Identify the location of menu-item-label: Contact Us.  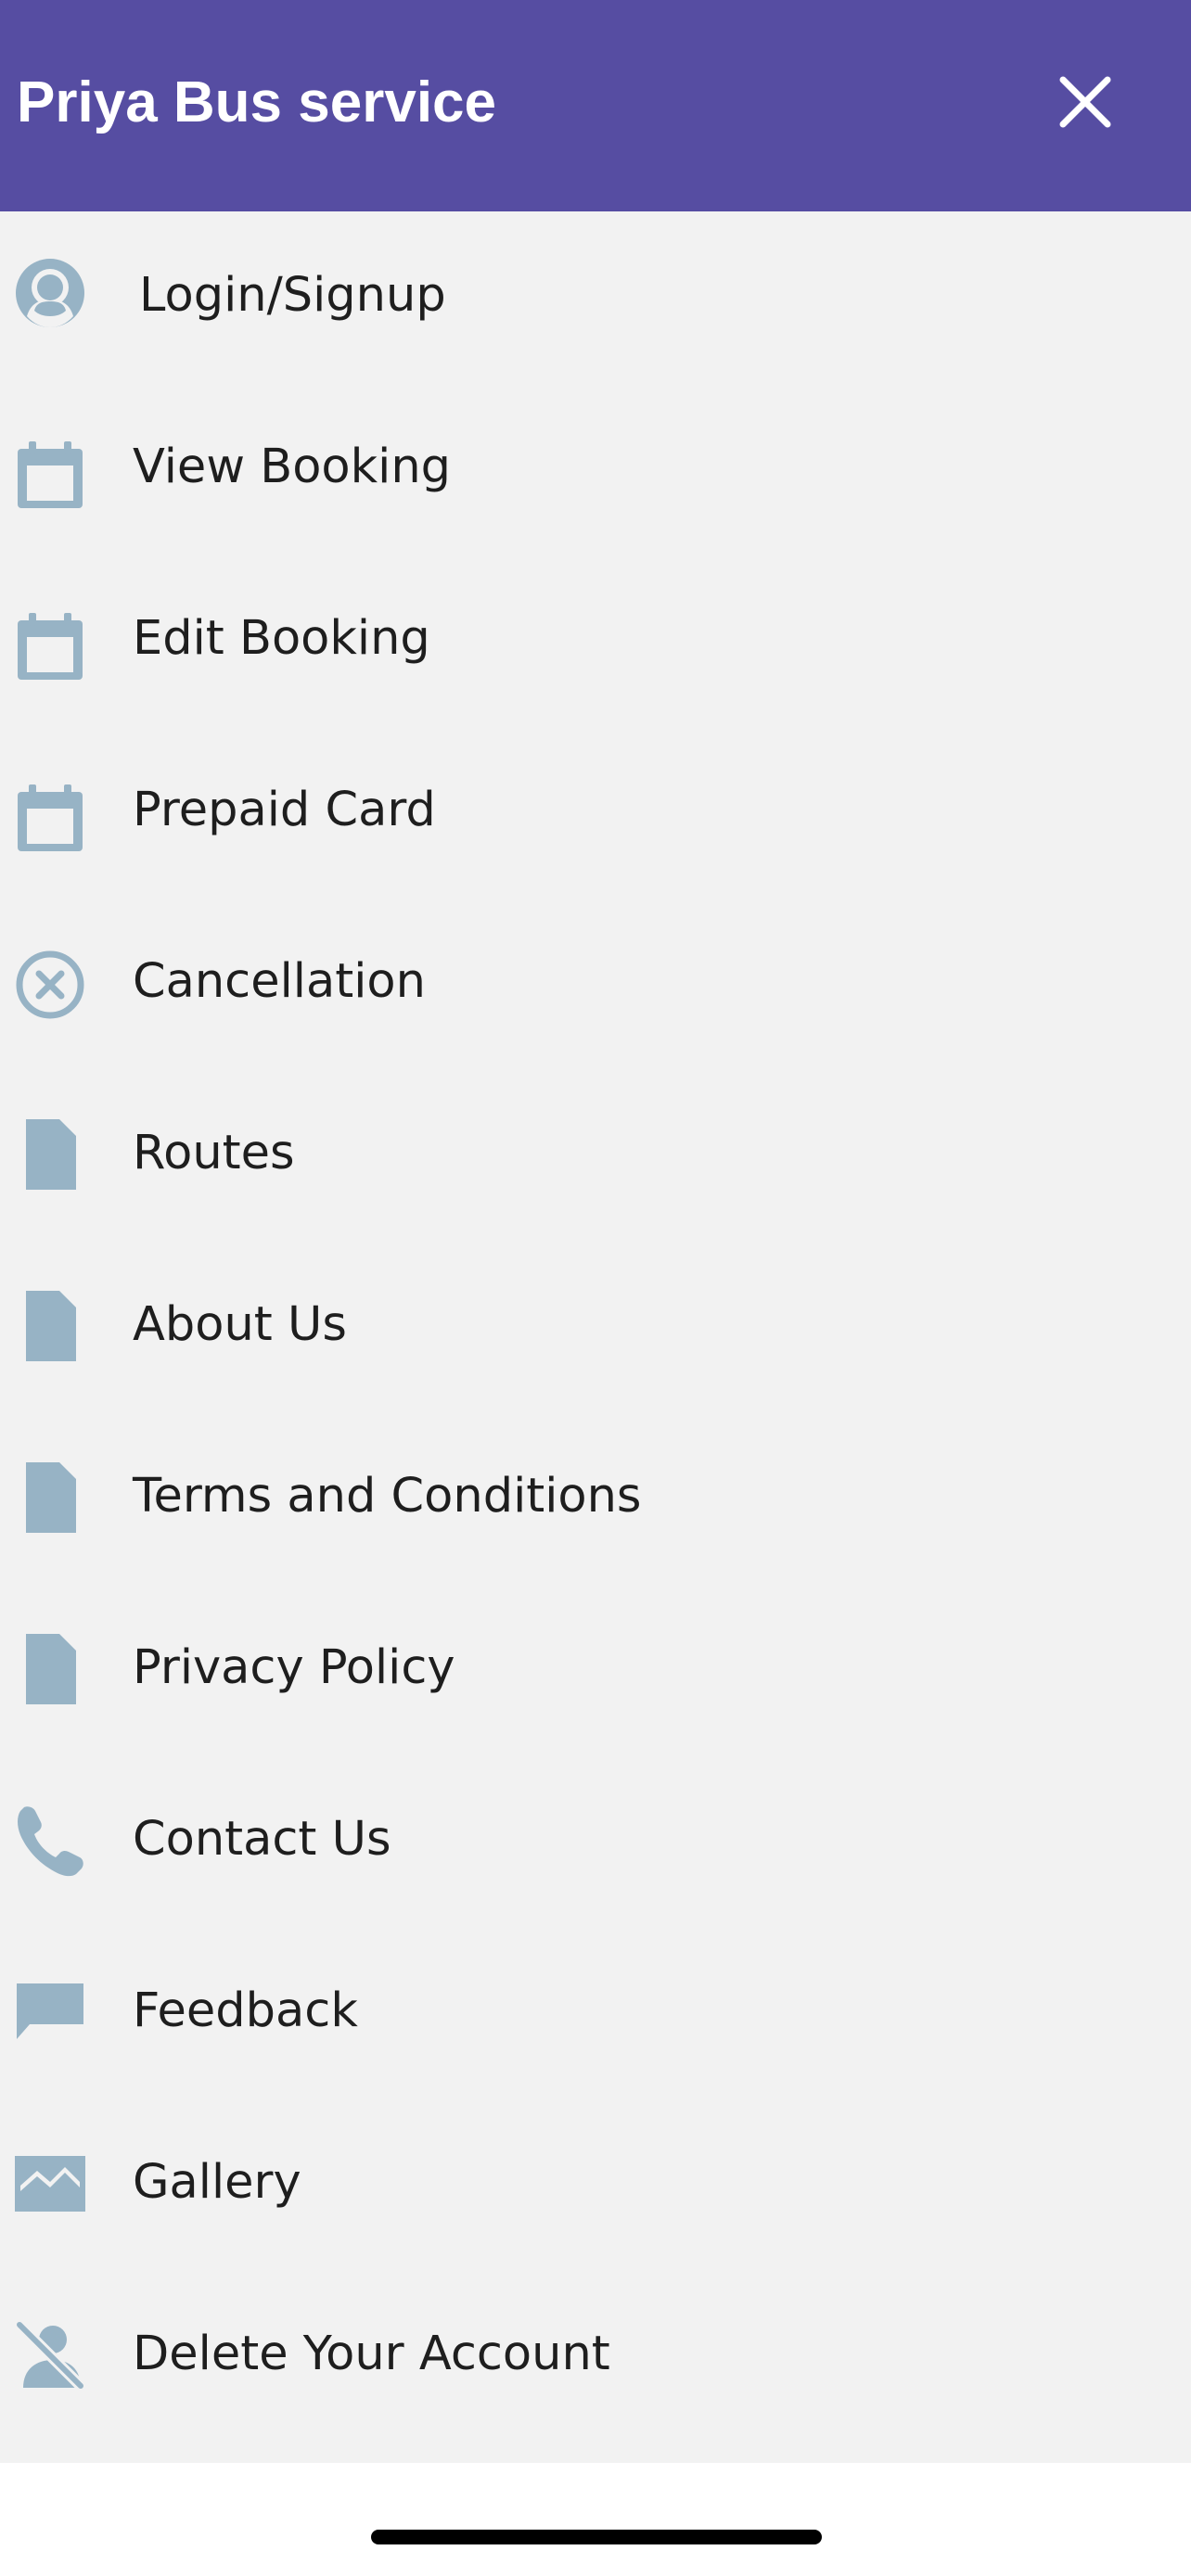
(262, 1840).